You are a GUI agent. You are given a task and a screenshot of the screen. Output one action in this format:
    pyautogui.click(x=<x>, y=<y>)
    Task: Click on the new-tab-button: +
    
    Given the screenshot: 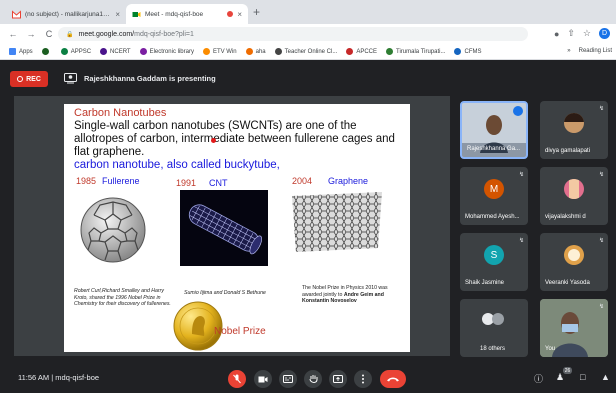 What is the action you would take?
    pyautogui.click(x=256, y=12)
    